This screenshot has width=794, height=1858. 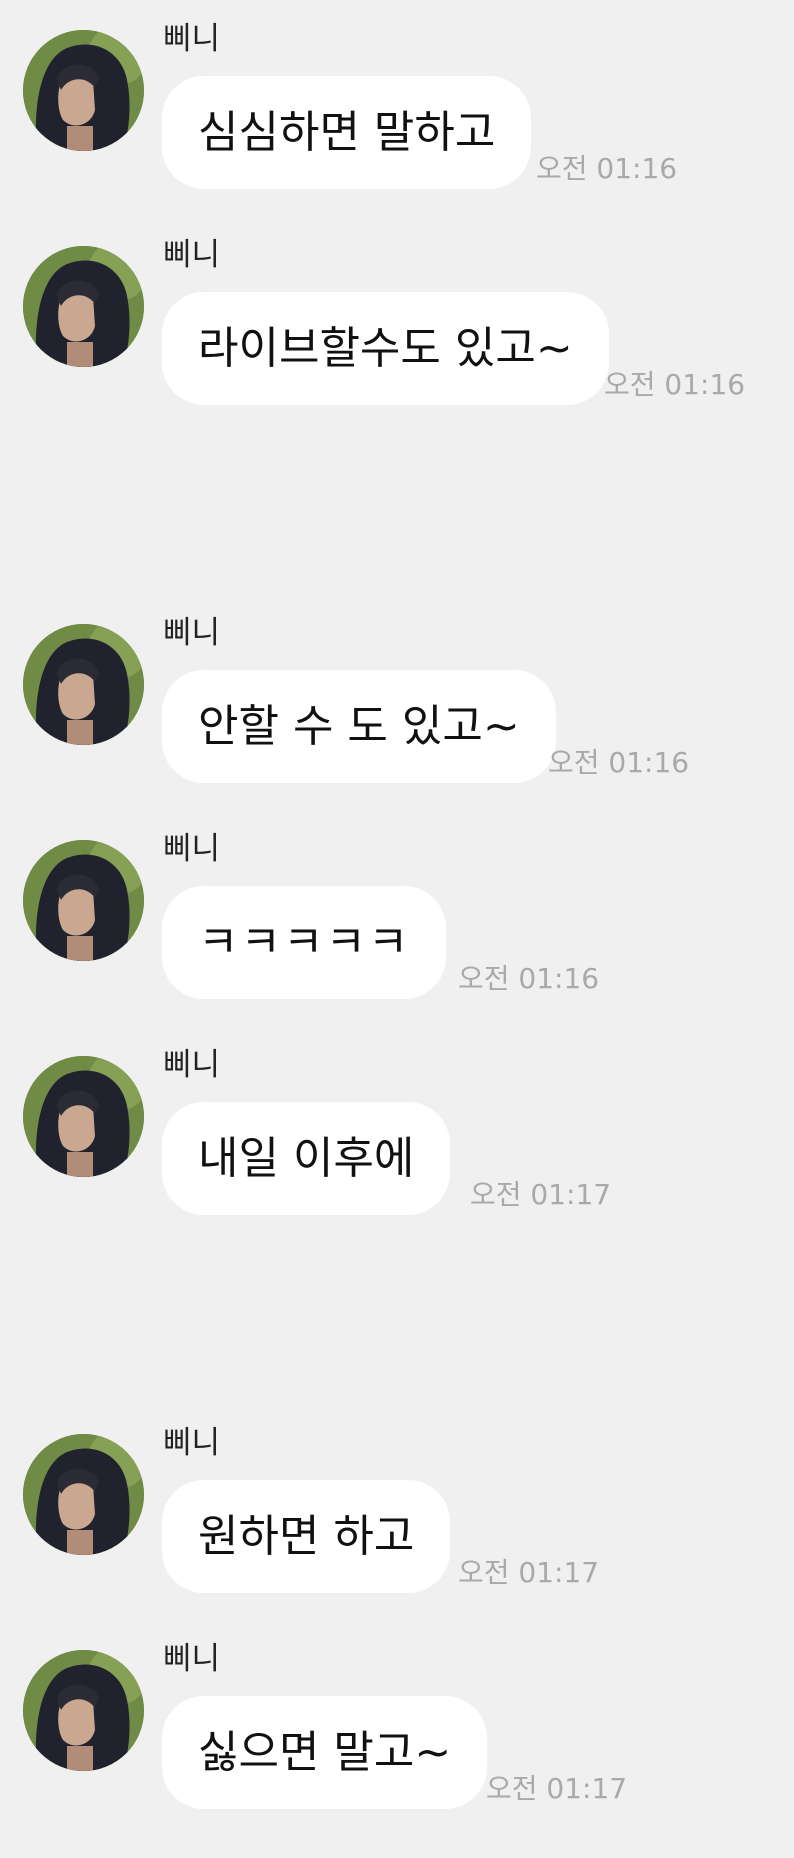 I want to click on message-row: 삐니 싫으면 말고~ 오전 01:17, so click(x=397, y=1714).